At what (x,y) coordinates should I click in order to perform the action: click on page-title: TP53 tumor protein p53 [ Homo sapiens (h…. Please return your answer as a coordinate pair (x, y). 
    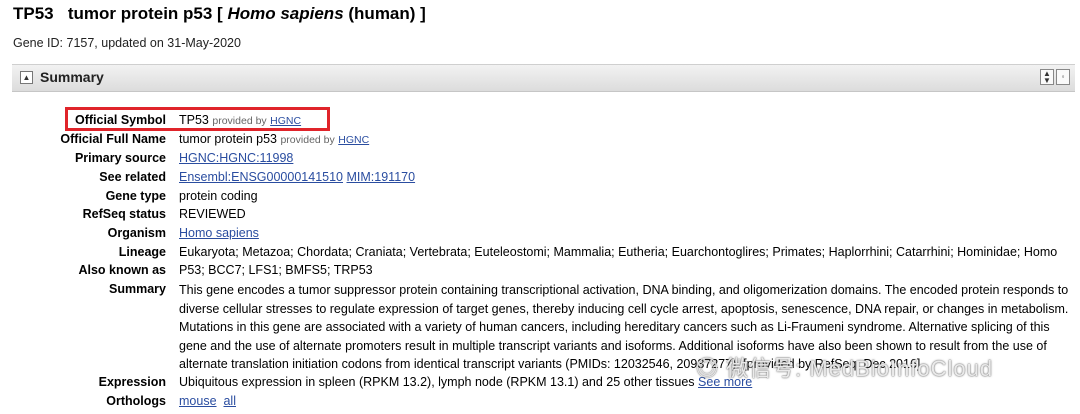
    Looking at the image, I should click on (219, 14).